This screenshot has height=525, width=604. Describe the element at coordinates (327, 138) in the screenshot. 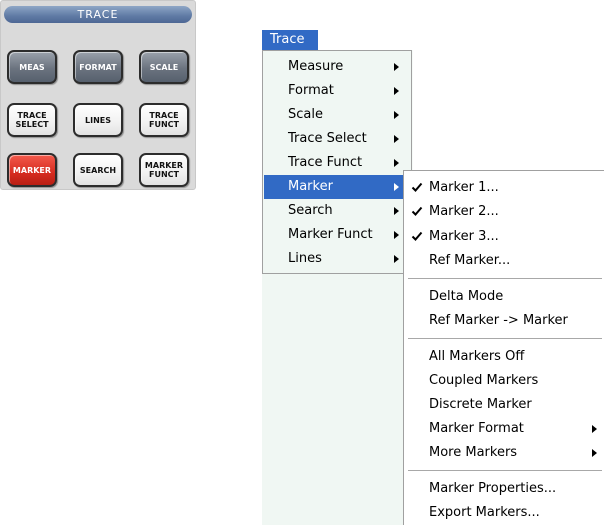

I see `menu-item-label: Trace Select` at that location.